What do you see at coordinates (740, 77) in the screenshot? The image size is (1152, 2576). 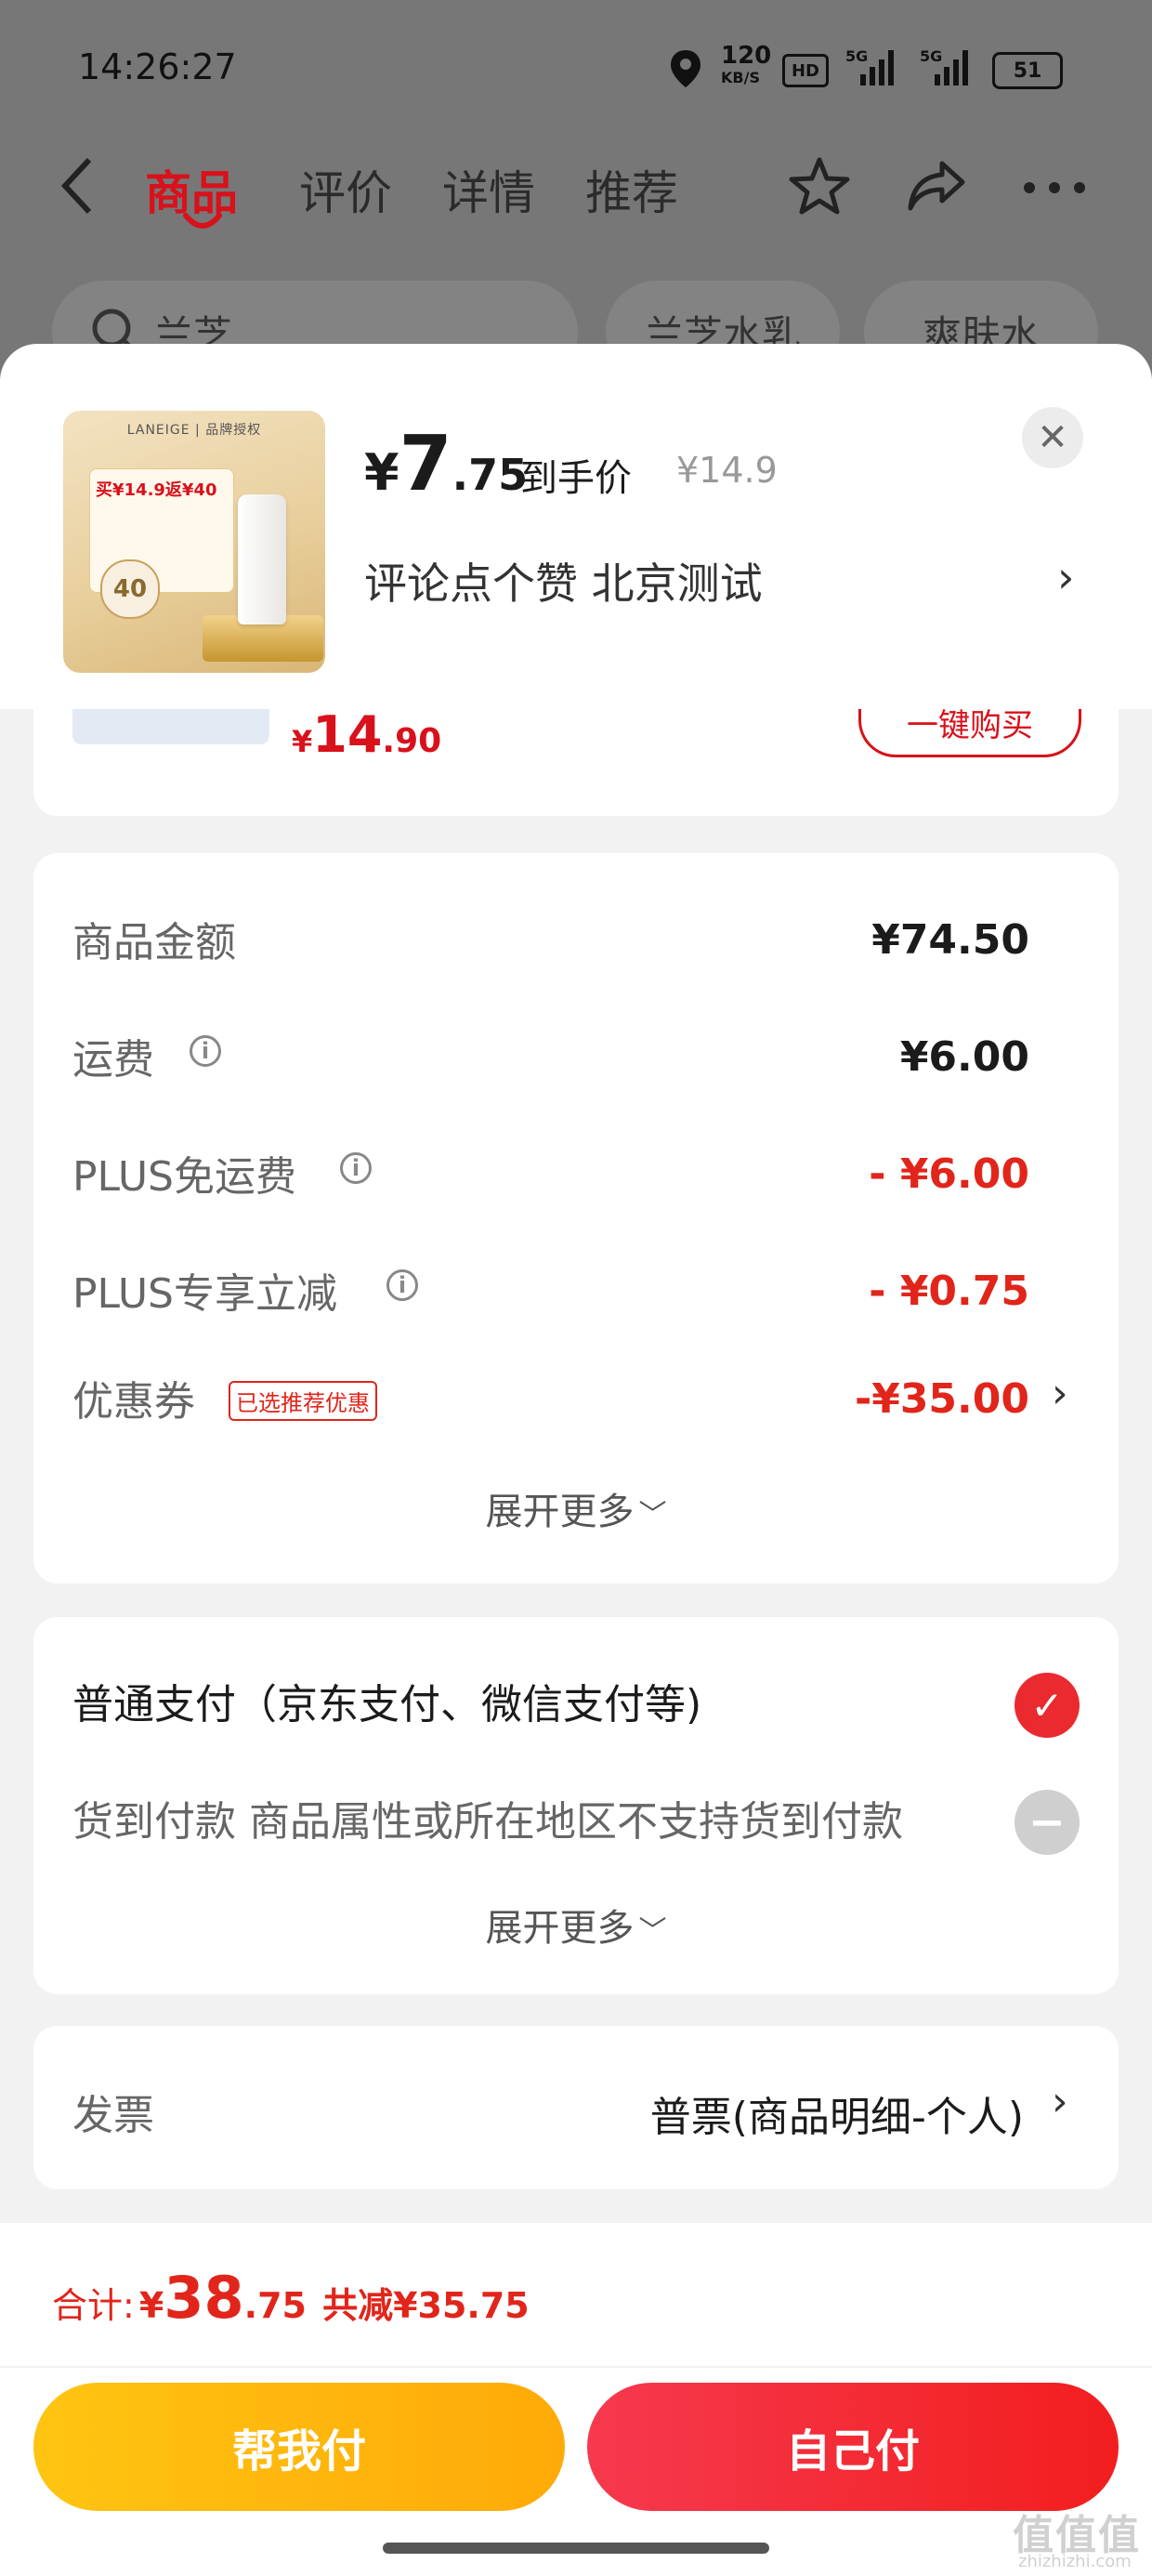 I see `net-speed-unit: KB/S` at bounding box center [740, 77].